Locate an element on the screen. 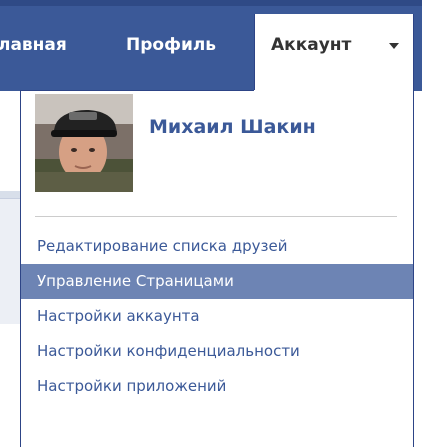  menu-item-application-settings: Настройки приложений is located at coordinates (217, 386).